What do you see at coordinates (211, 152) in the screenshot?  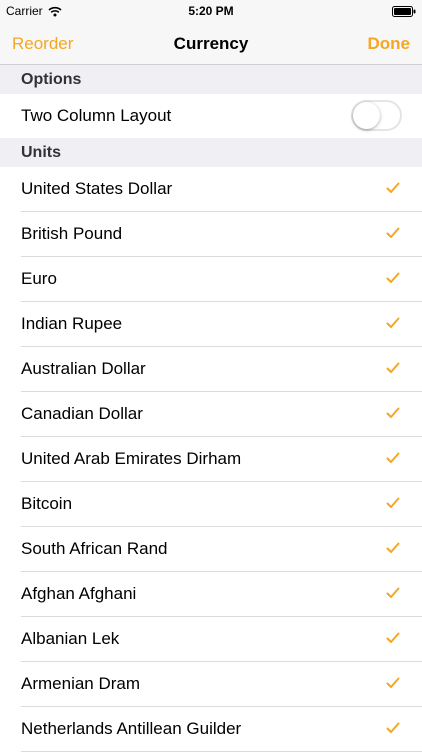 I see `section-header-units: Units` at bounding box center [211, 152].